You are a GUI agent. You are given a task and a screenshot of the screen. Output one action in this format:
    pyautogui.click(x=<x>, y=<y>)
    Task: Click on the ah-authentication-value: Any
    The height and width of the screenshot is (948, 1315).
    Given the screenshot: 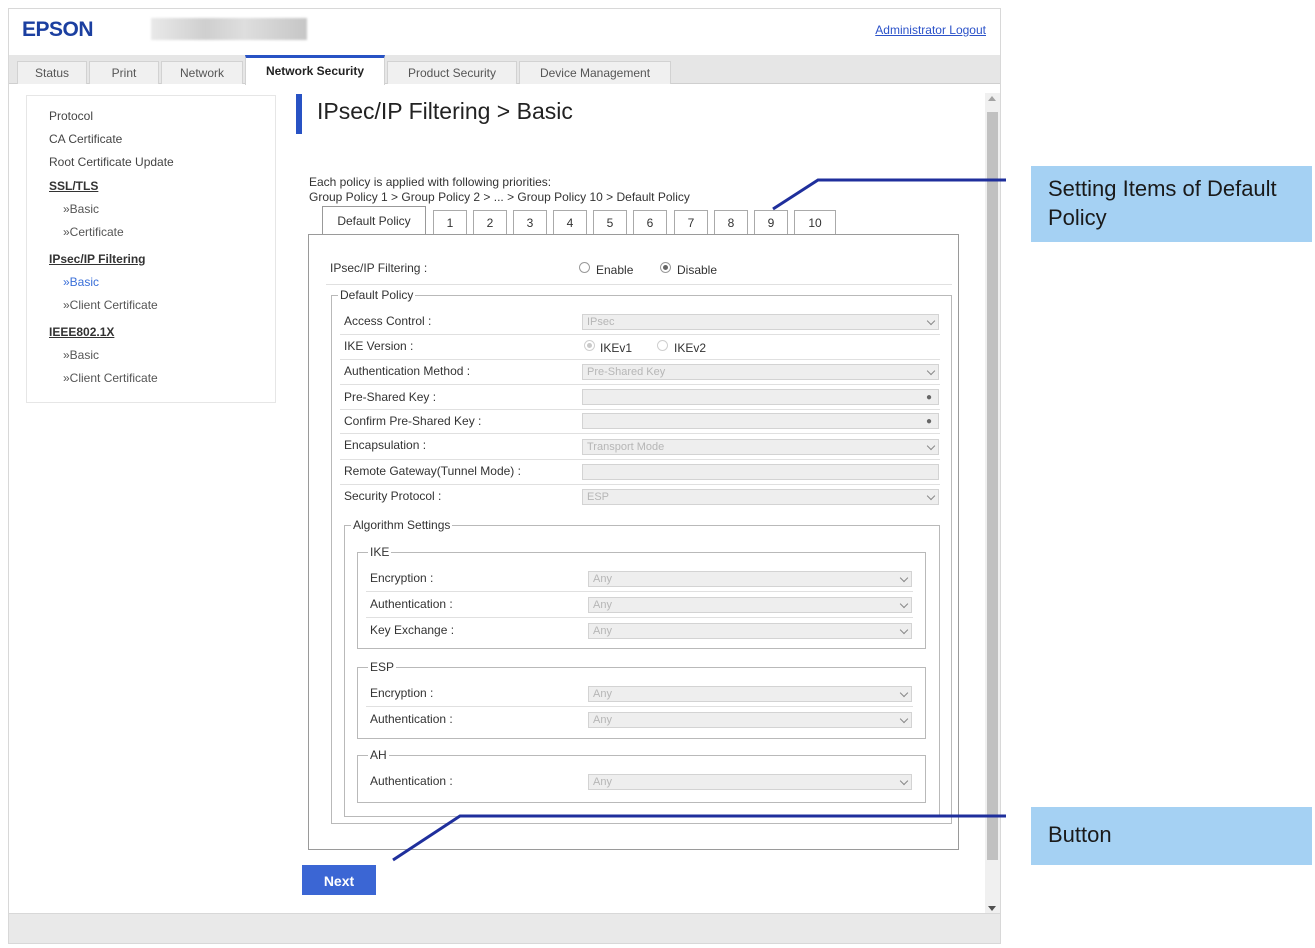 What is the action you would take?
    pyautogui.click(x=602, y=782)
    